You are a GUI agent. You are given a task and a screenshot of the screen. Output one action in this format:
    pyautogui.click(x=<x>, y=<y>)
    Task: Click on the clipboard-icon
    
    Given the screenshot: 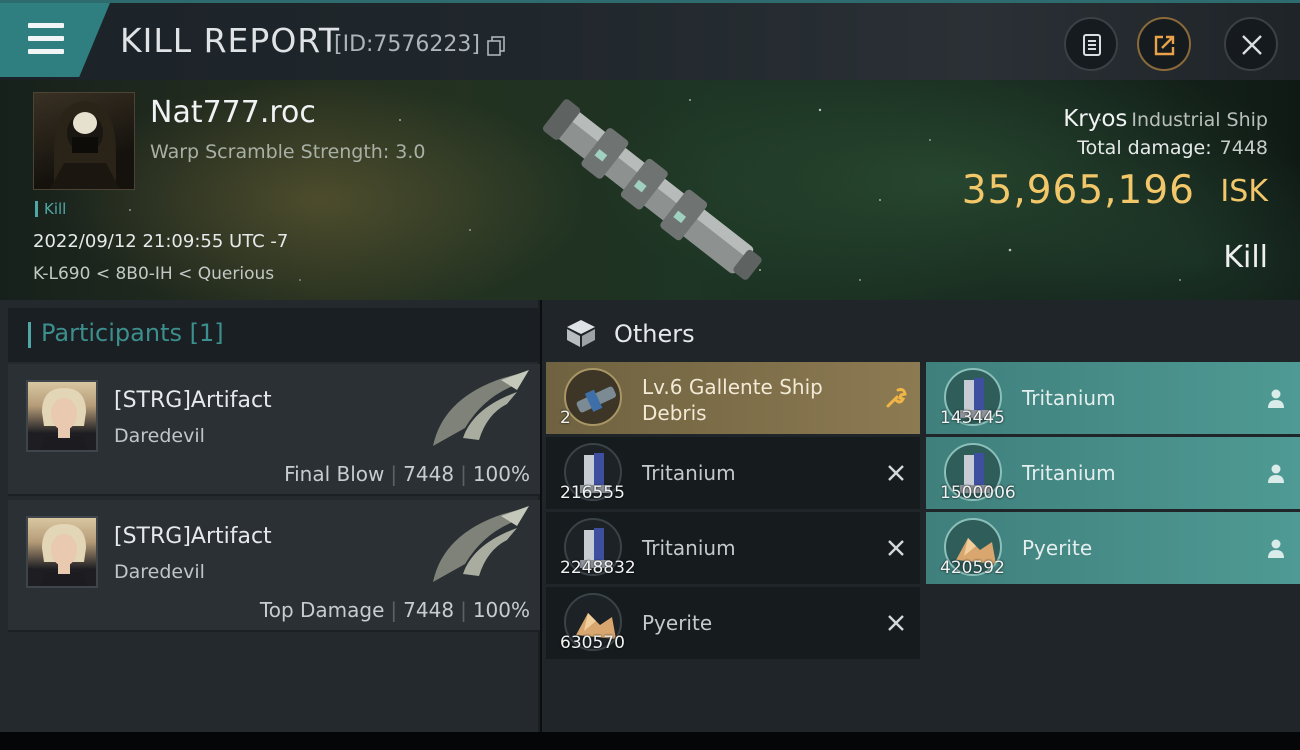 What is the action you would take?
    pyautogui.click(x=1092, y=45)
    